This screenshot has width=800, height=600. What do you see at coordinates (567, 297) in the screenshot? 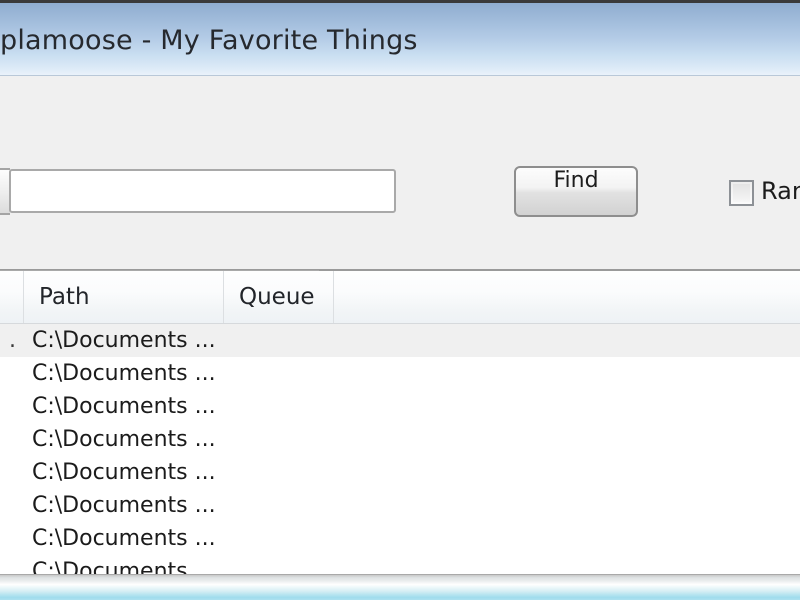
I see `column-header-extra` at bounding box center [567, 297].